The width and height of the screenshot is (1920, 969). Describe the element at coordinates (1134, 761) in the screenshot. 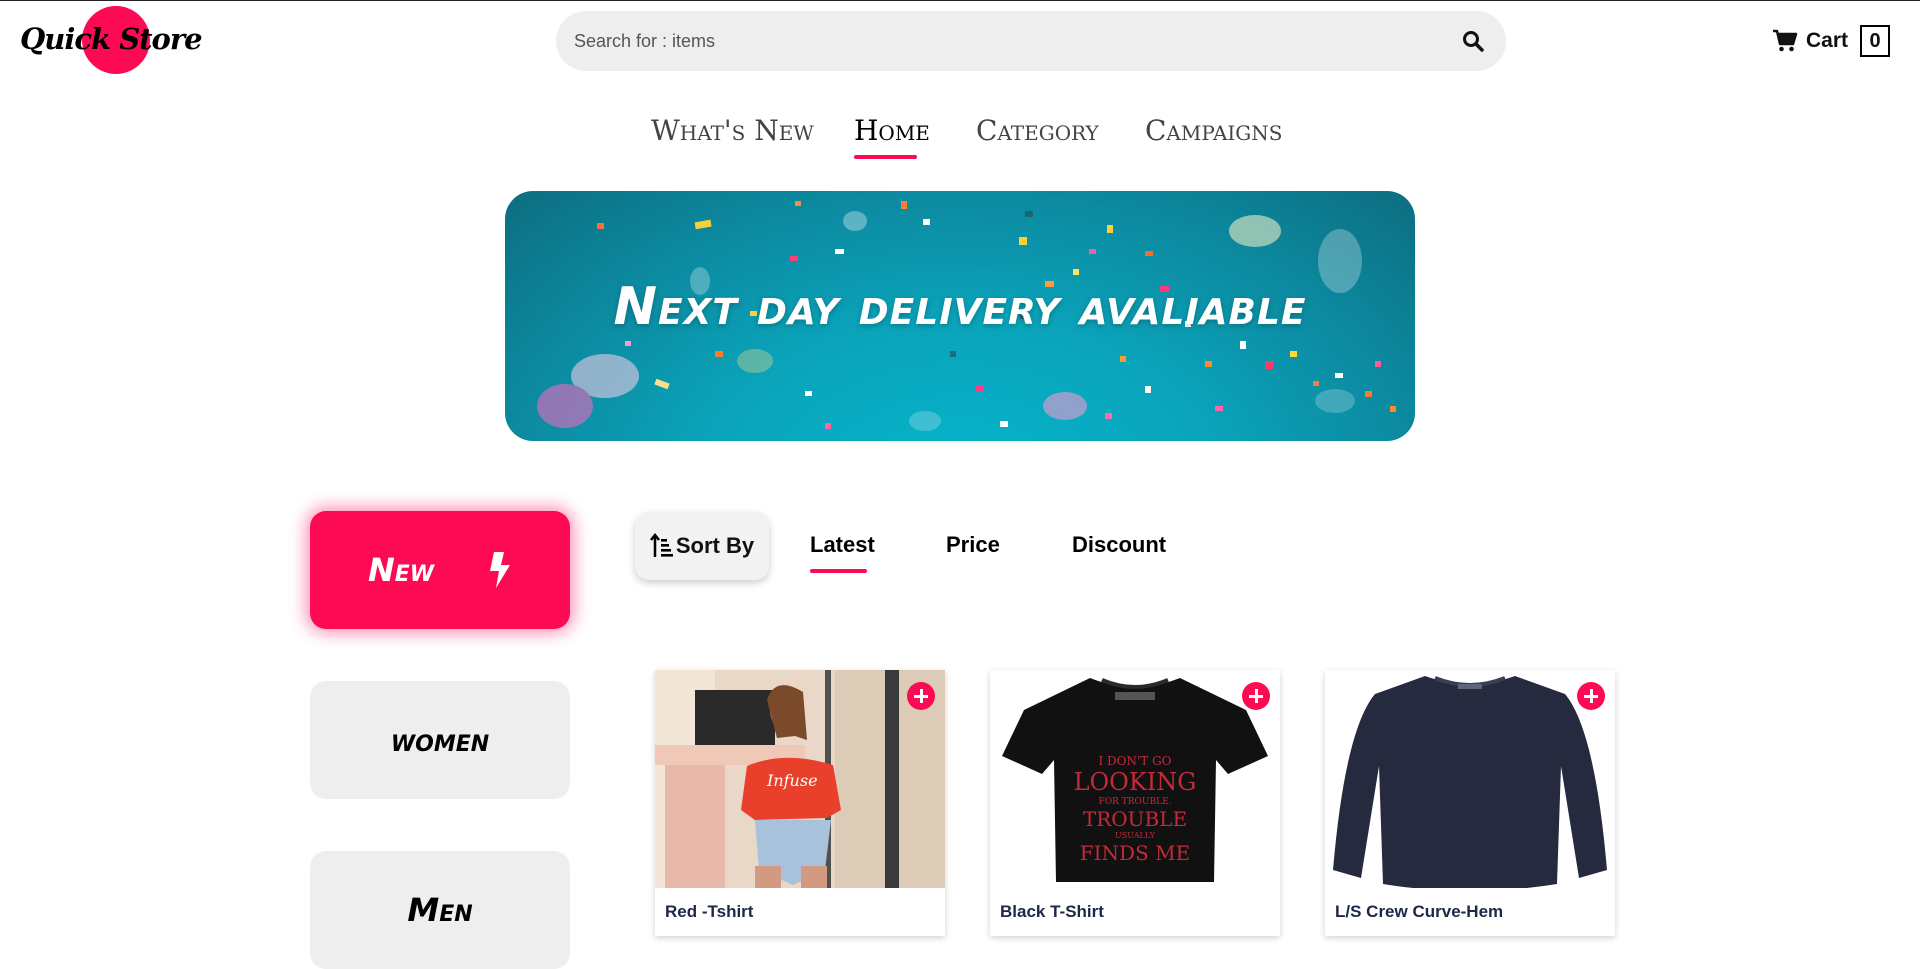

I see `svg-text: I DON'T GO` at that location.